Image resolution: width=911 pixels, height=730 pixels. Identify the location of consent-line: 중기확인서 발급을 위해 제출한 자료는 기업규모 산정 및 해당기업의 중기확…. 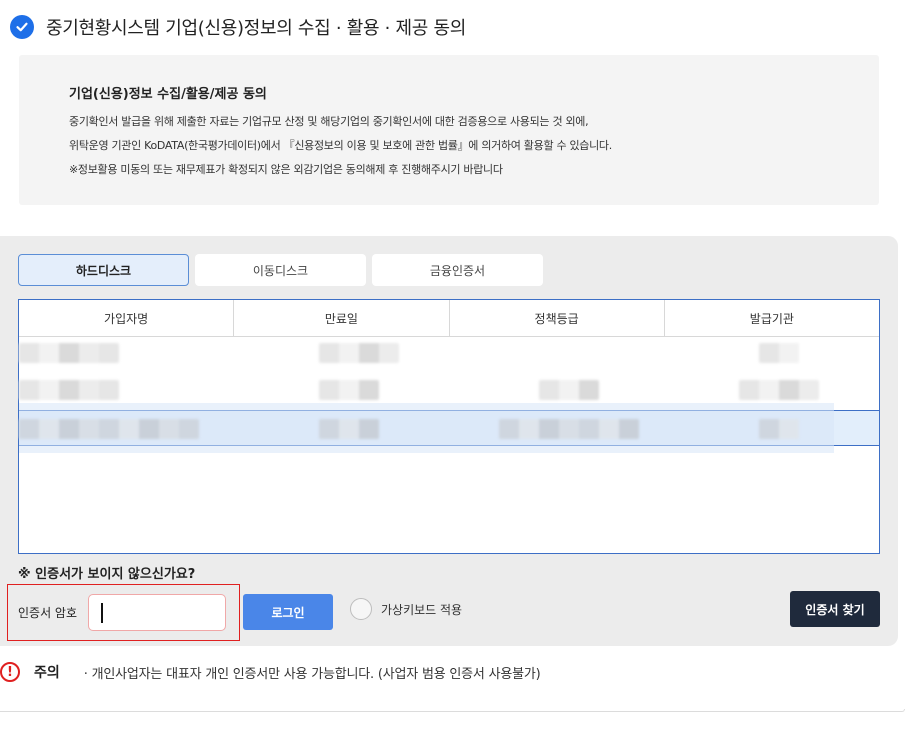
(329, 121).